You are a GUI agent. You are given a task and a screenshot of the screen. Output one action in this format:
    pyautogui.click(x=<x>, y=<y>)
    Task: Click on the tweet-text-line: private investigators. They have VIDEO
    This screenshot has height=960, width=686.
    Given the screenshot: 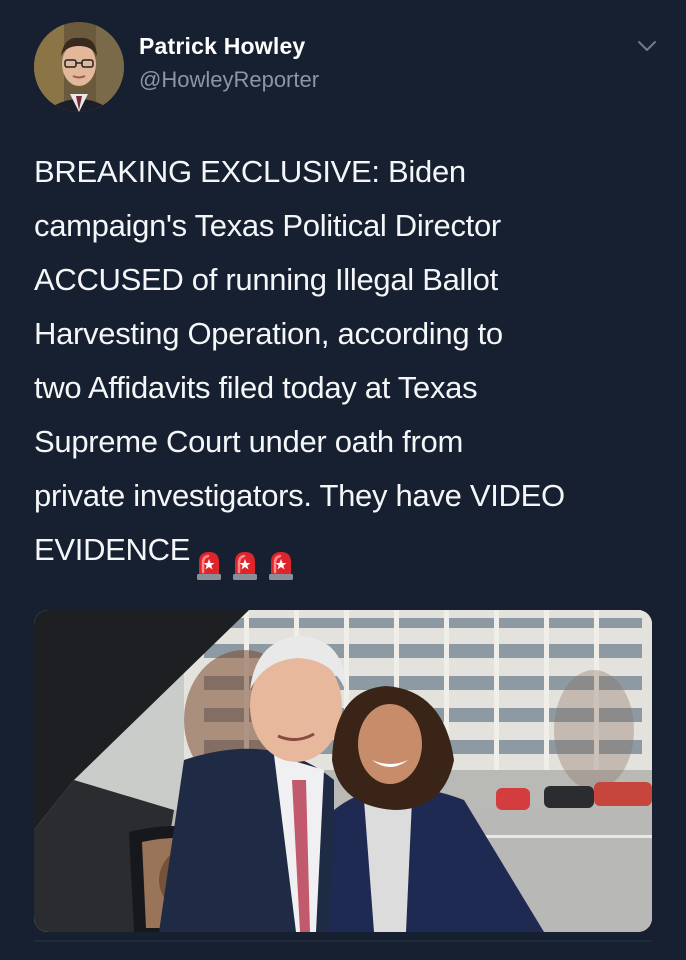 What is the action you would take?
    pyautogui.click(x=299, y=495)
    